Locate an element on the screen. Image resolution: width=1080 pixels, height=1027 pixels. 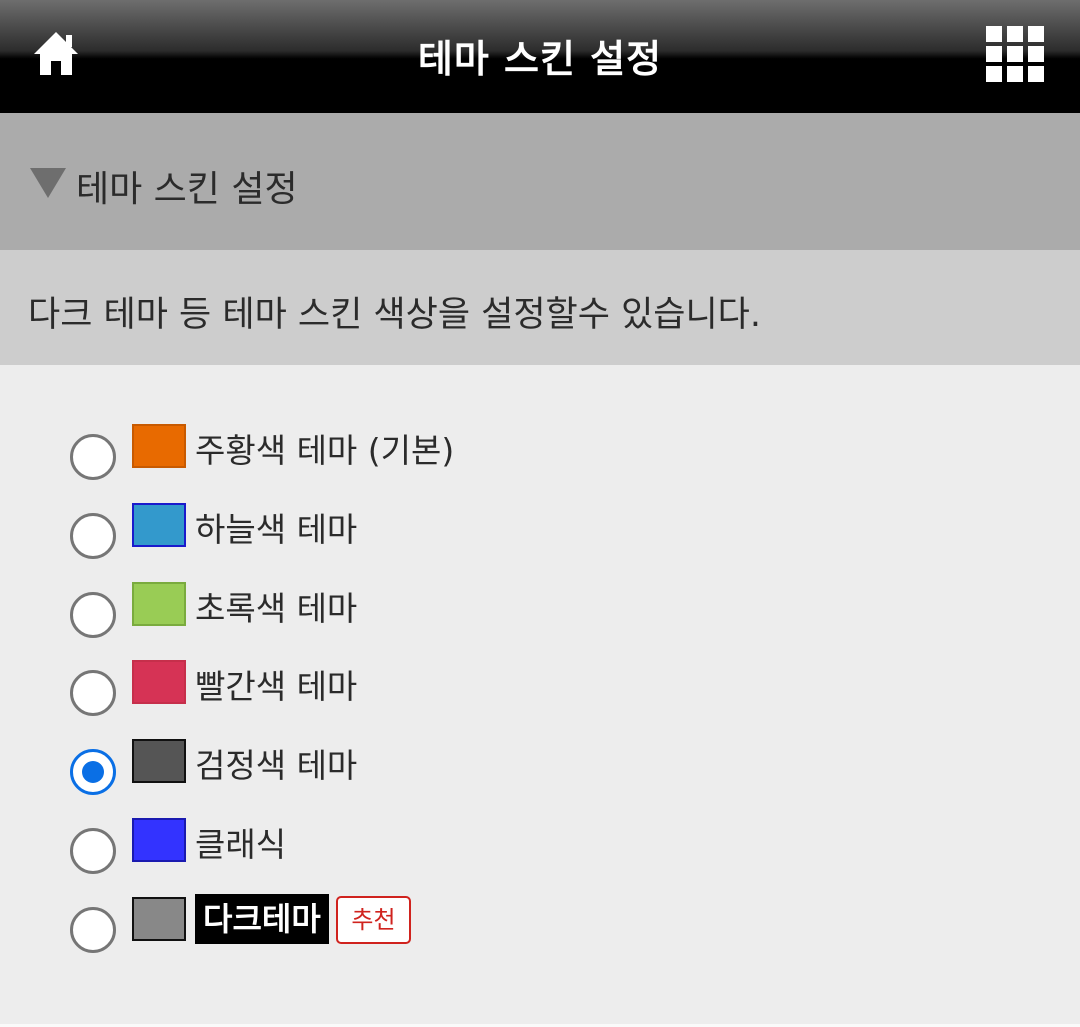
theme-option-red: 빨간색 테마 is located at coordinates (320, 698).